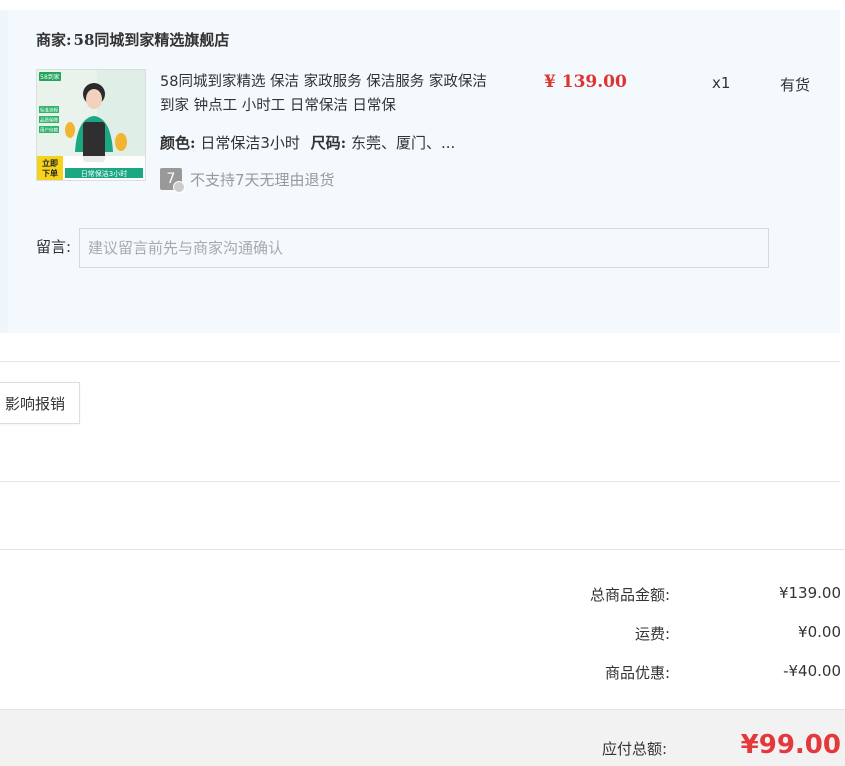  I want to click on remark-input, so click(424, 248).